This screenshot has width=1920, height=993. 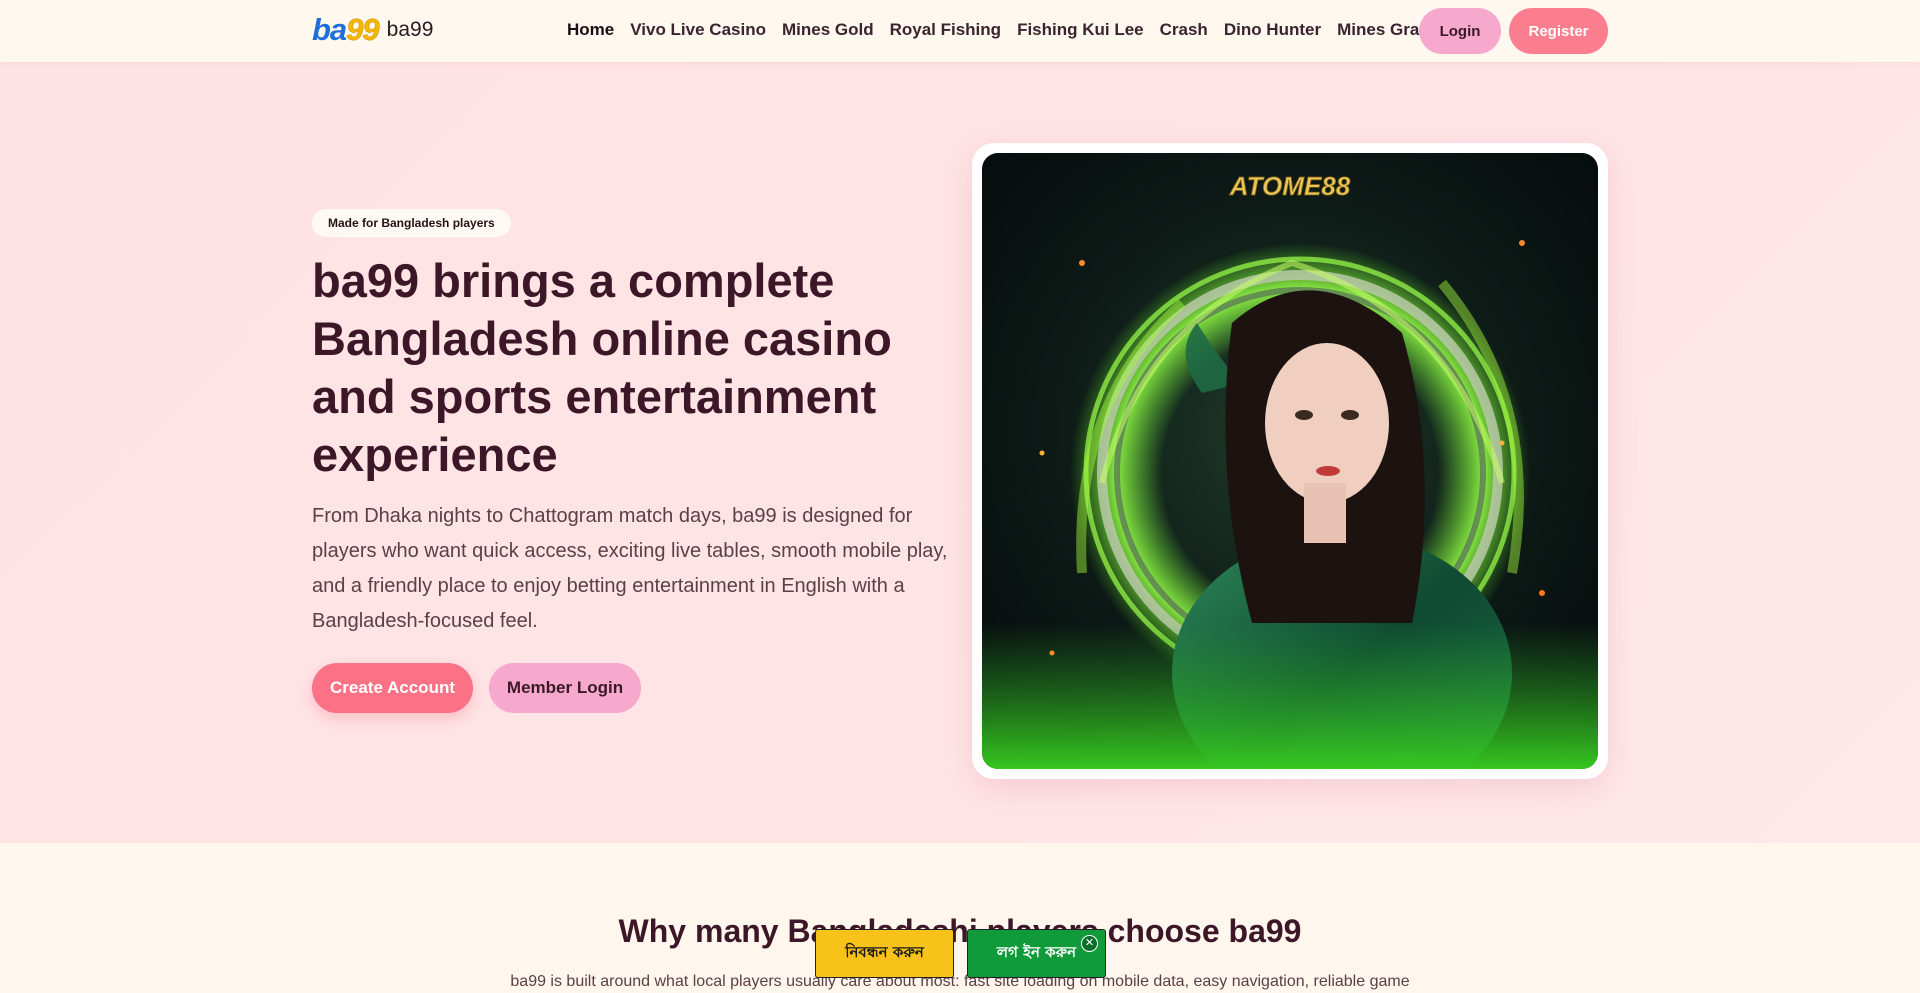 What do you see at coordinates (828, 30) in the screenshot?
I see `nav-item-mines-gold: Mines Gold` at bounding box center [828, 30].